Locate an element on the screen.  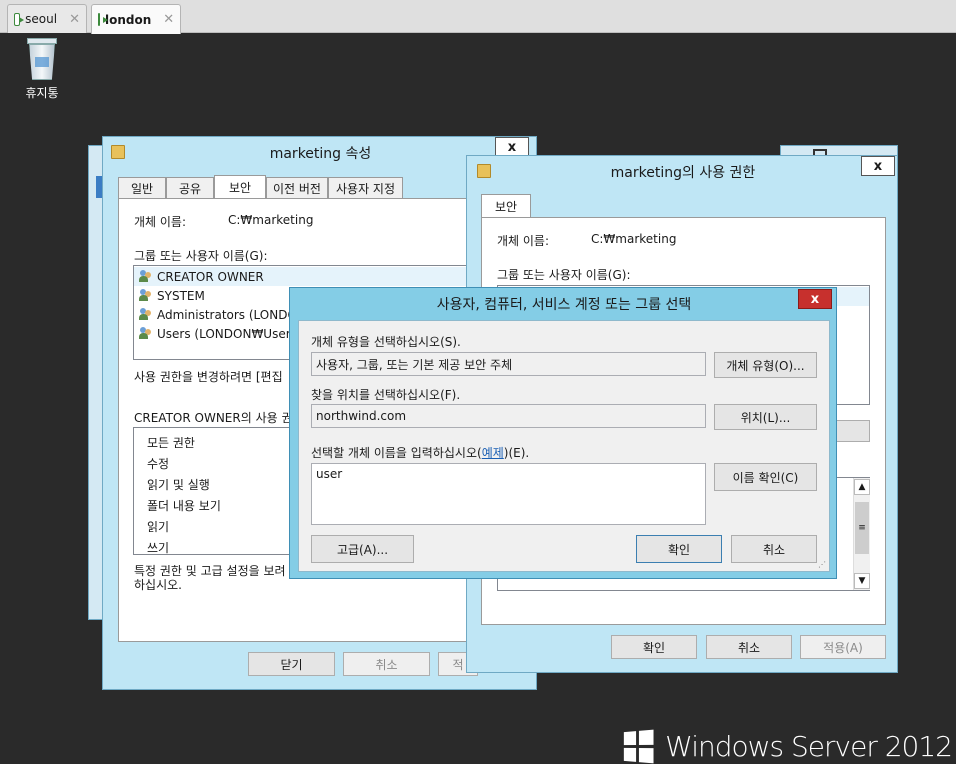
apply-button: 적용(A) is located at coordinates (843, 647).